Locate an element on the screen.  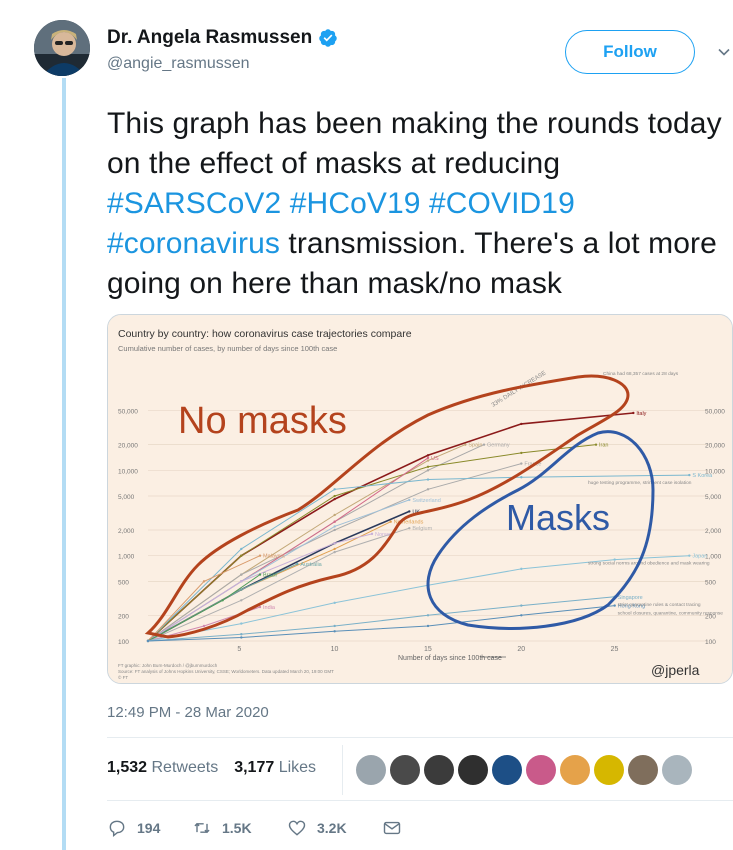
avatar-image is located at coordinates (62, 48).